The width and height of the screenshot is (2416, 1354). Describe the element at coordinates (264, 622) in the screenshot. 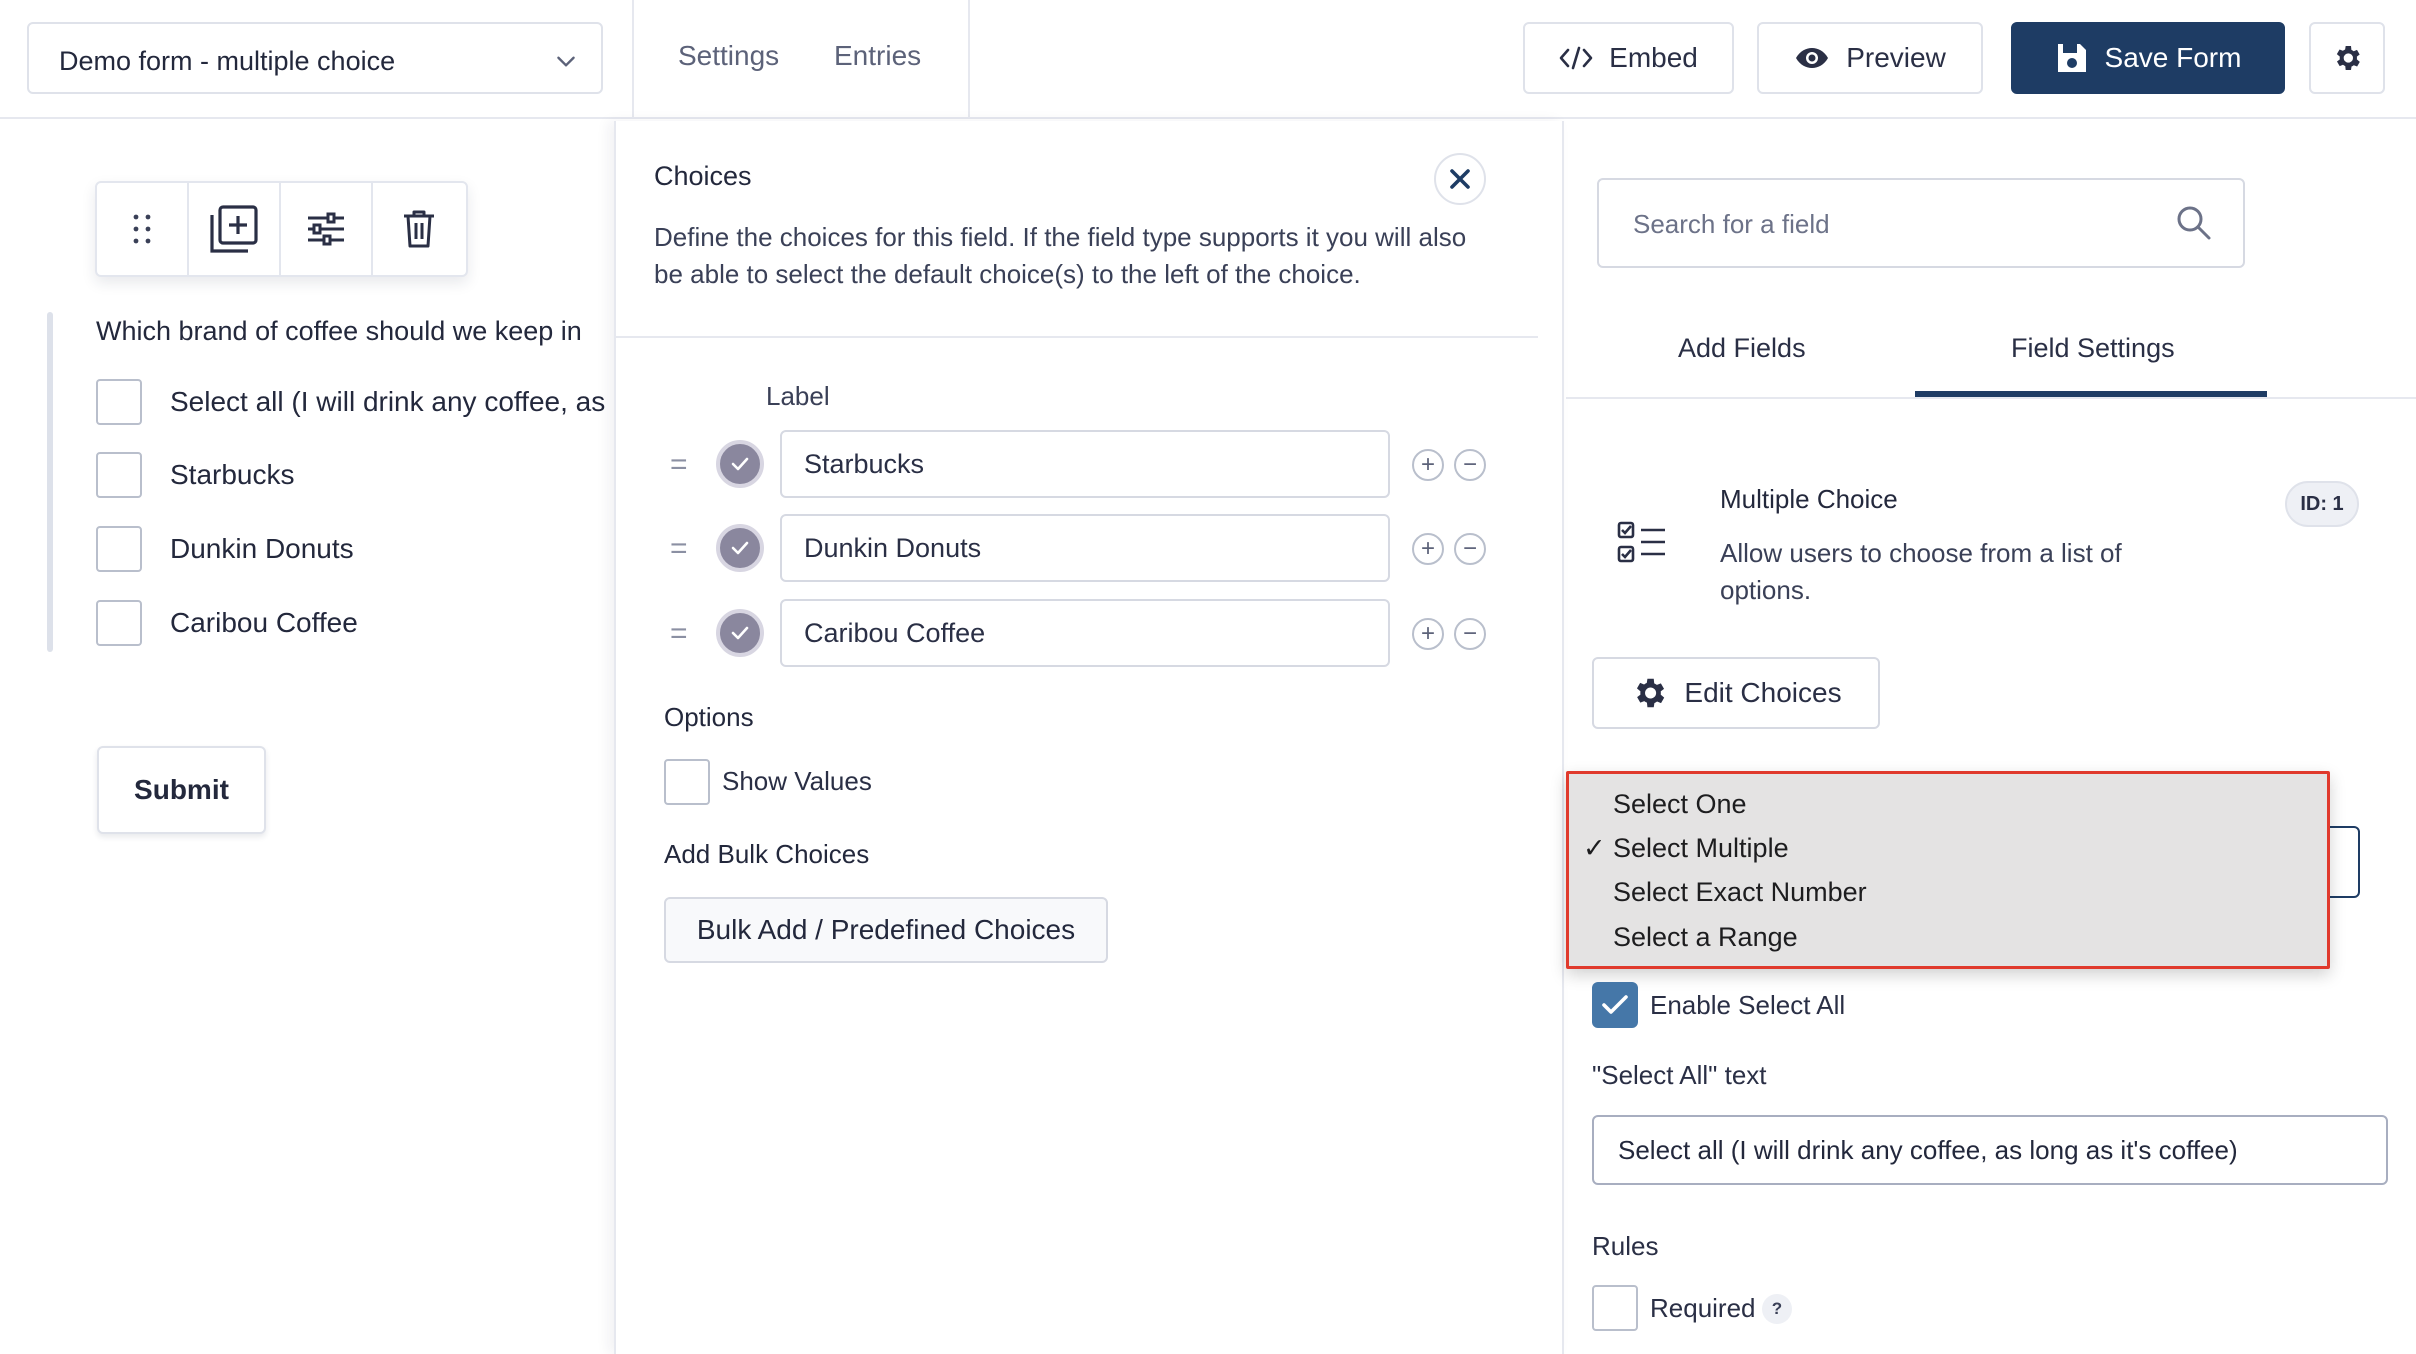

I see `option-label: Caribou Coffee` at that location.